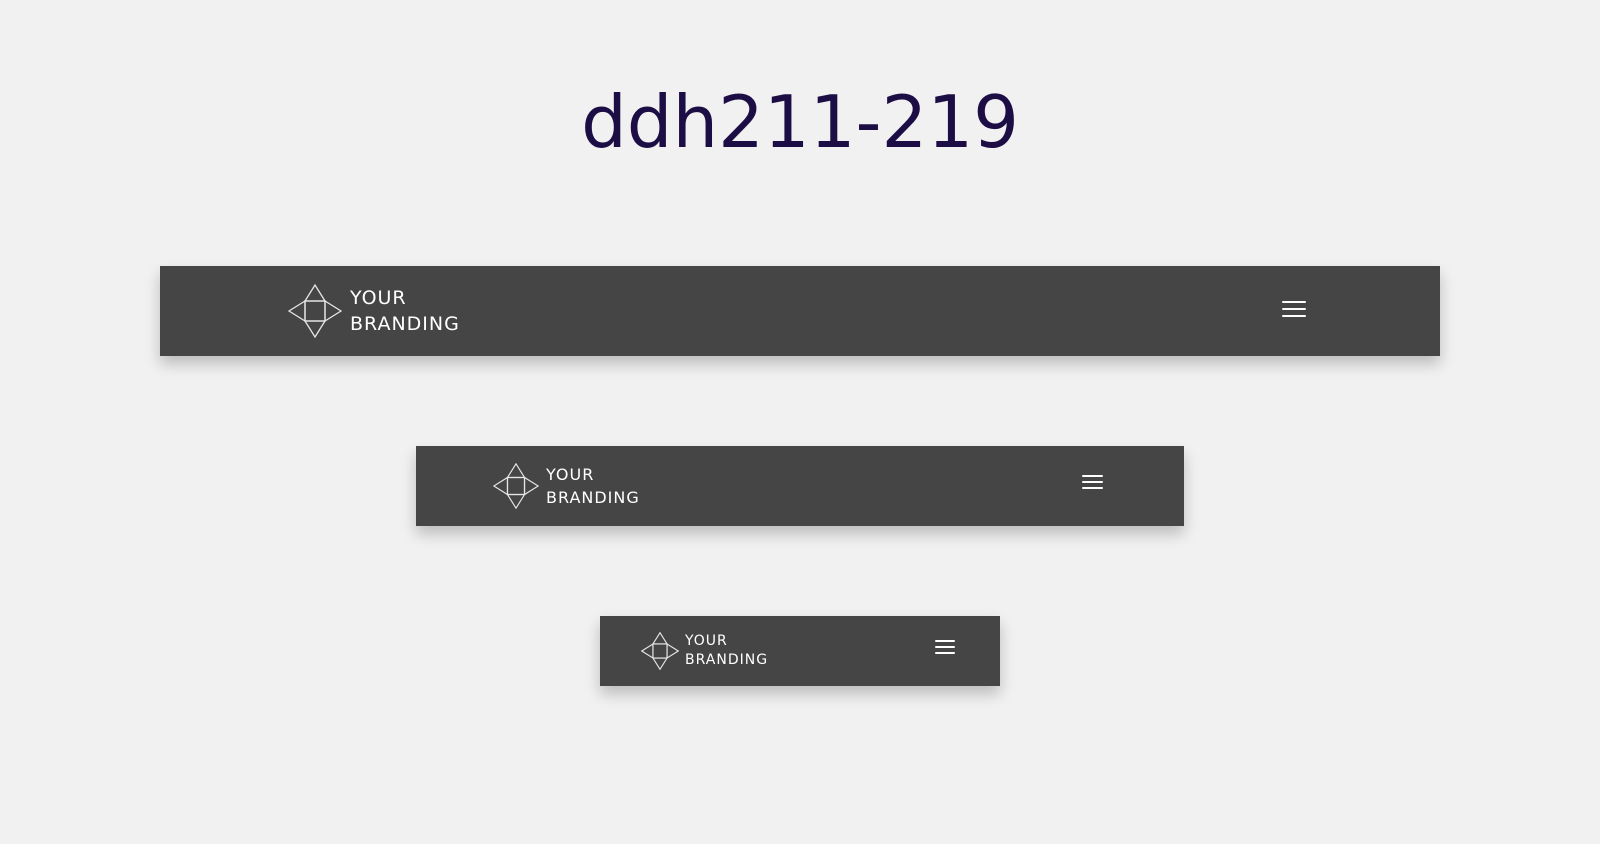 This screenshot has width=1600, height=844. I want to click on navbar-large: YOUR BRANDING, so click(800, 311).